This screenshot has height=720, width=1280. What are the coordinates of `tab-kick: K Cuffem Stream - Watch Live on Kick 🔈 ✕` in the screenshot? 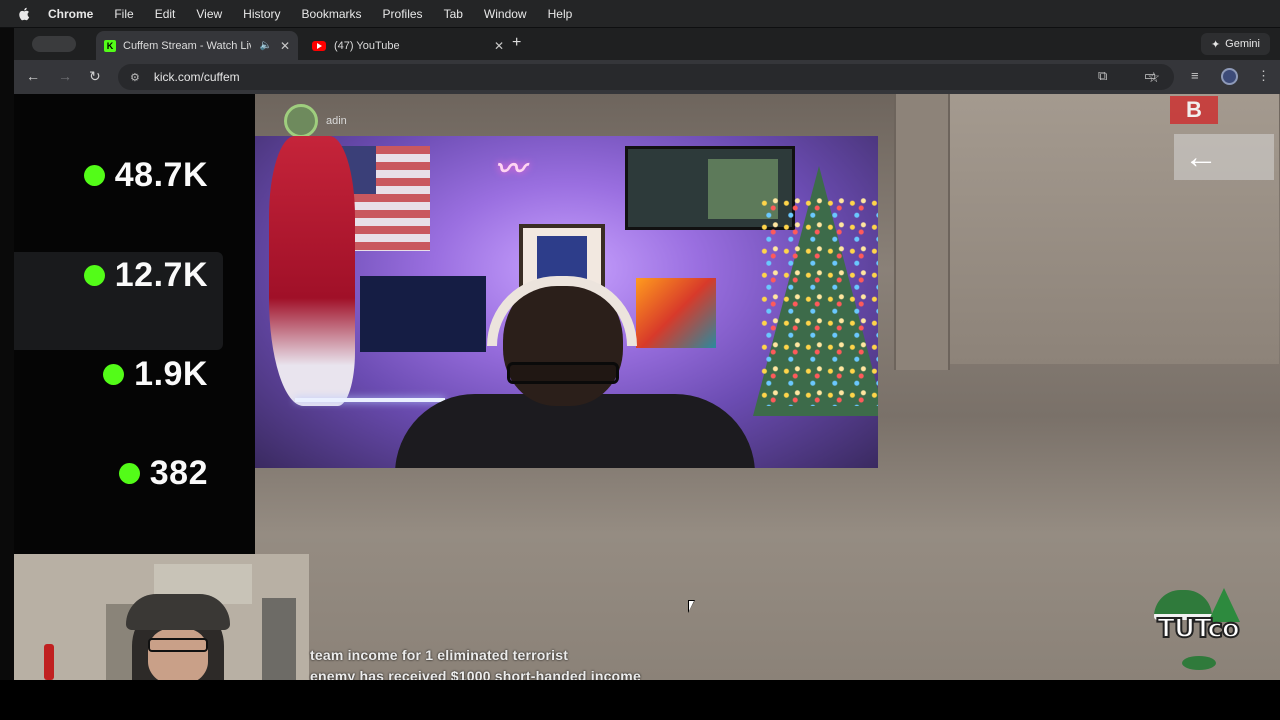 It's located at (197, 45).